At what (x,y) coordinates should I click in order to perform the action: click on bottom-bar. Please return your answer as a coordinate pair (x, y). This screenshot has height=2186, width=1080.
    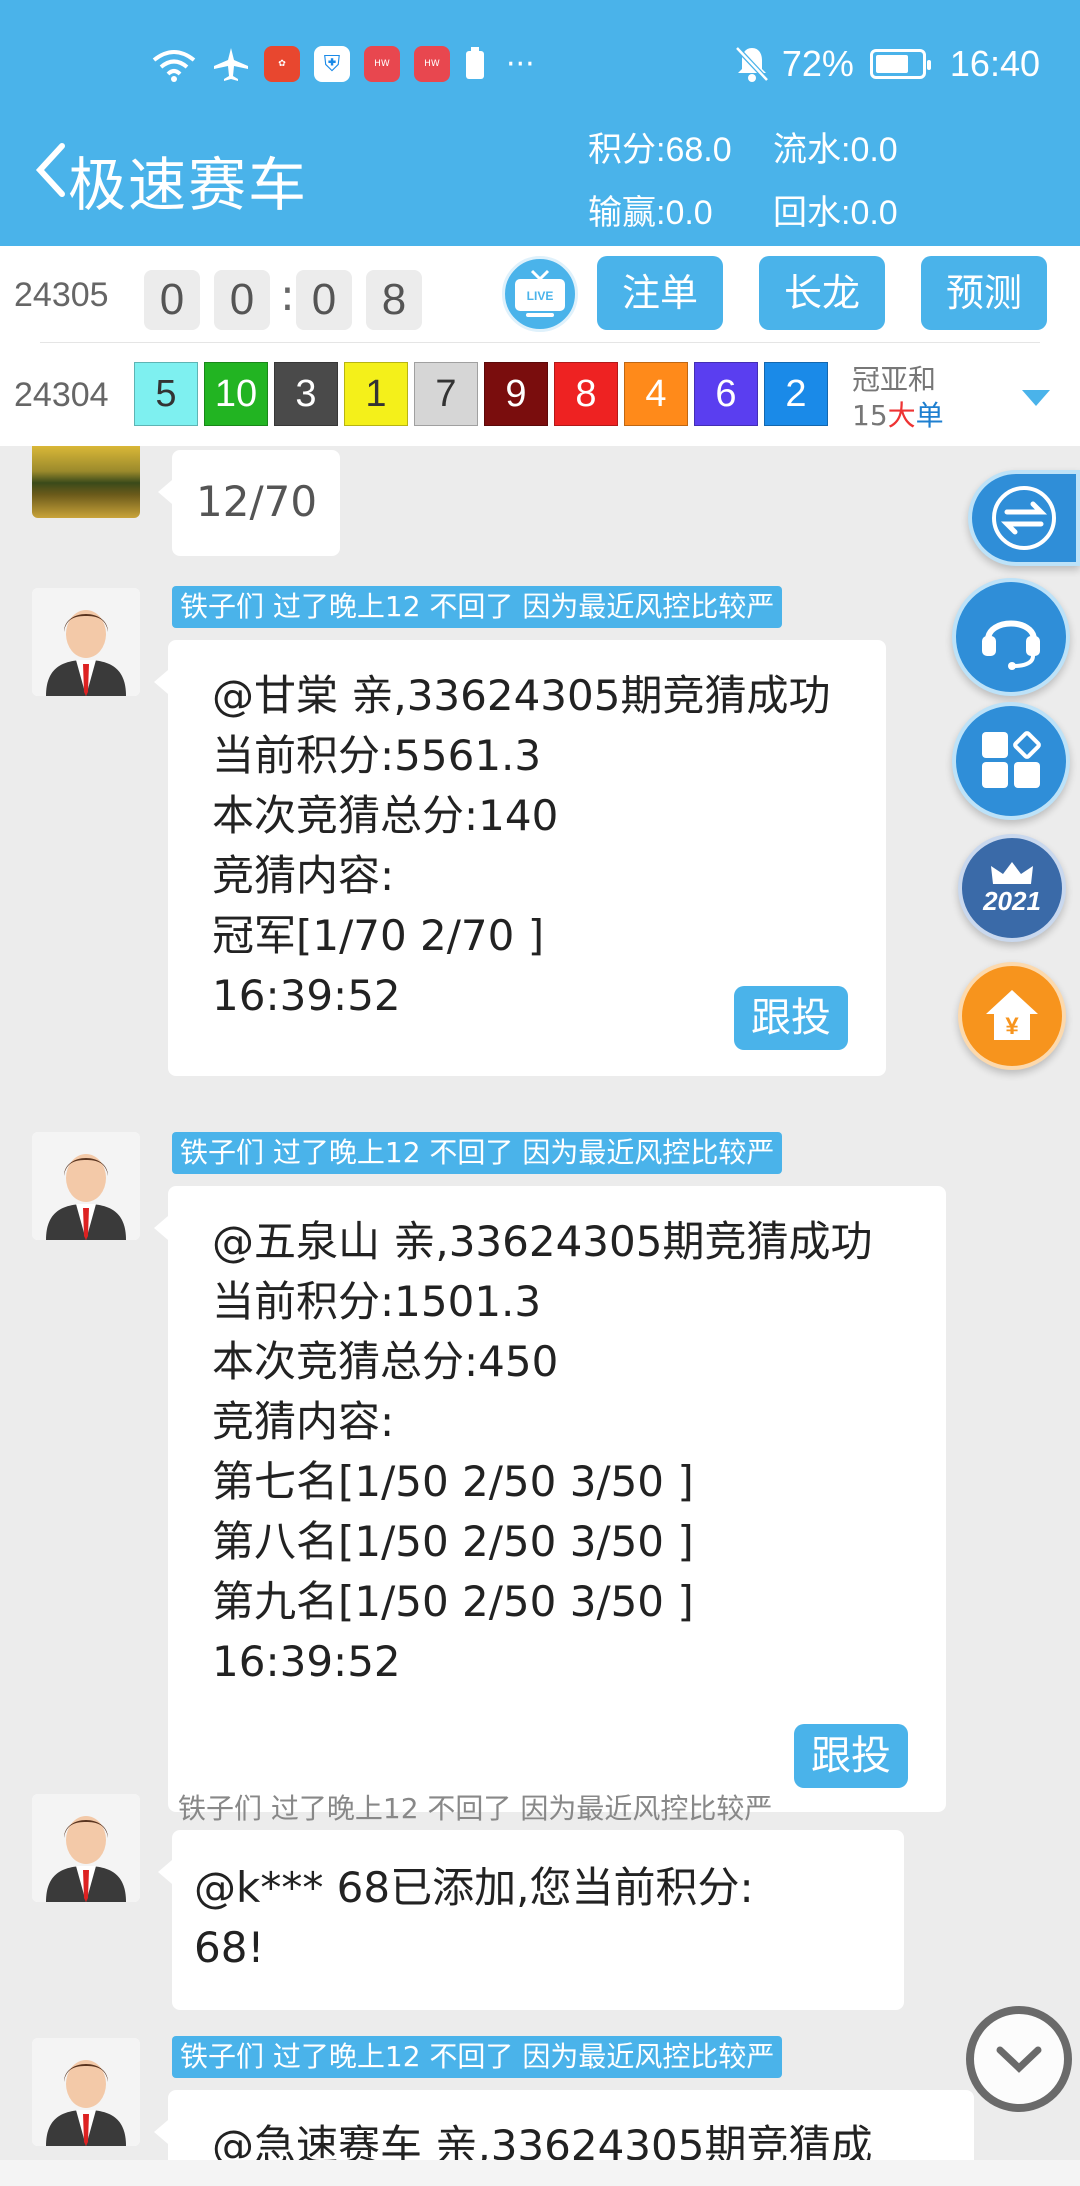
    Looking at the image, I should click on (540, 2173).